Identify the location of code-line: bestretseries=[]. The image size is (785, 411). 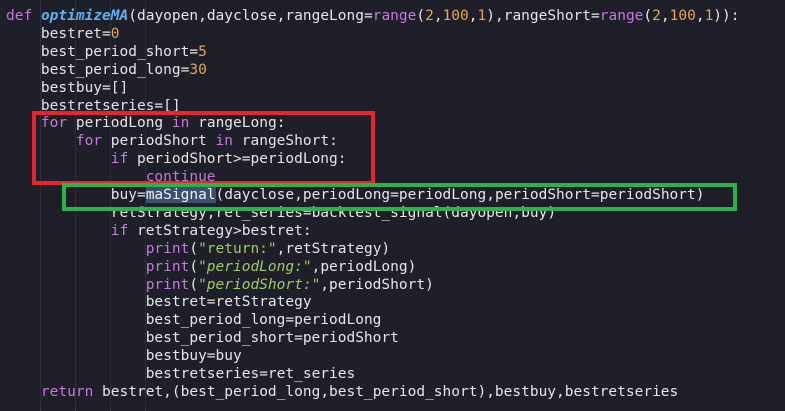
(110, 105).